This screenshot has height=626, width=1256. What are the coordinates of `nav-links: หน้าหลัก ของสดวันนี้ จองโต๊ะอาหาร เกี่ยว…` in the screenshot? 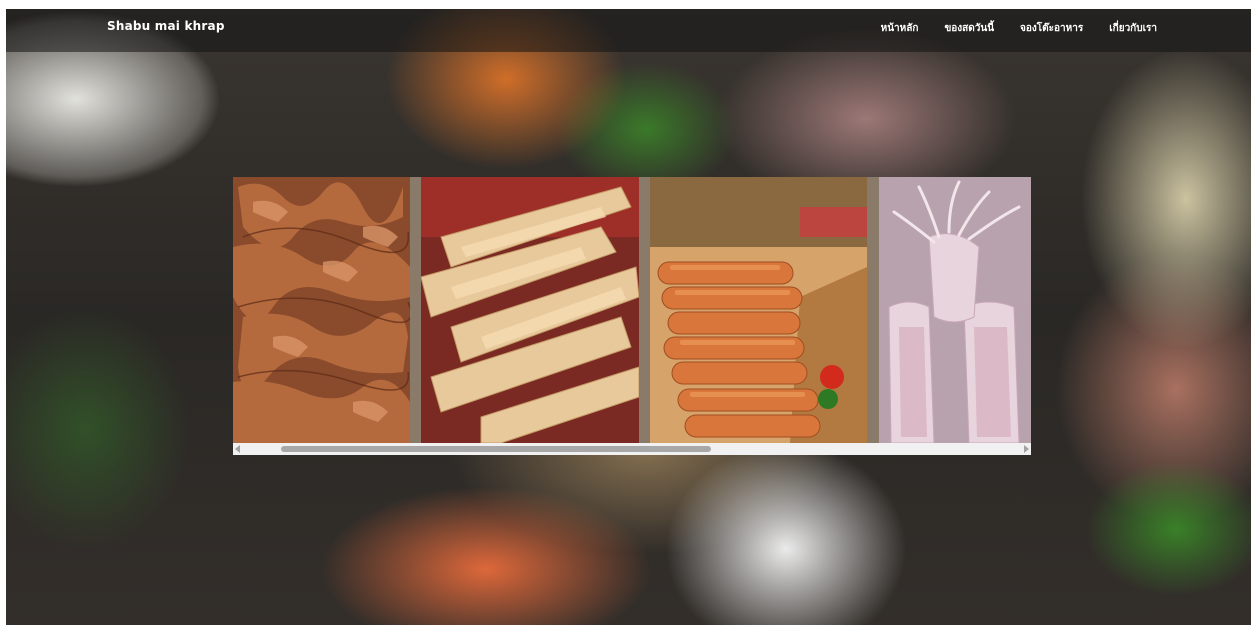 It's located at (1019, 28).